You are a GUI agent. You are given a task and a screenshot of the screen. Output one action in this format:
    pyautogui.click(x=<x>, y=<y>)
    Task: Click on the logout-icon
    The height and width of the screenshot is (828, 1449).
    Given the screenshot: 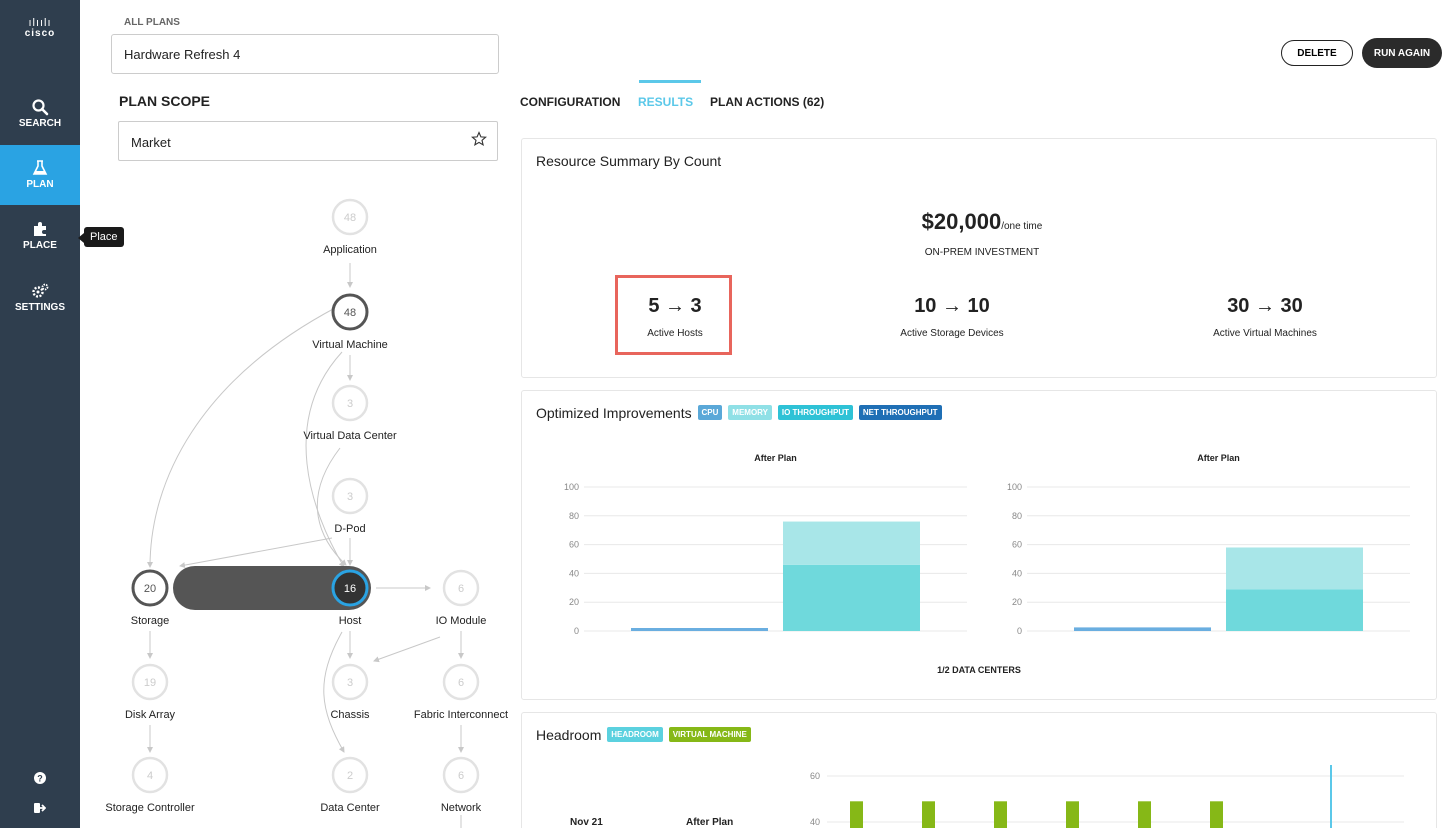 What is the action you would take?
    pyautogui.click(x=40, y=808)
    